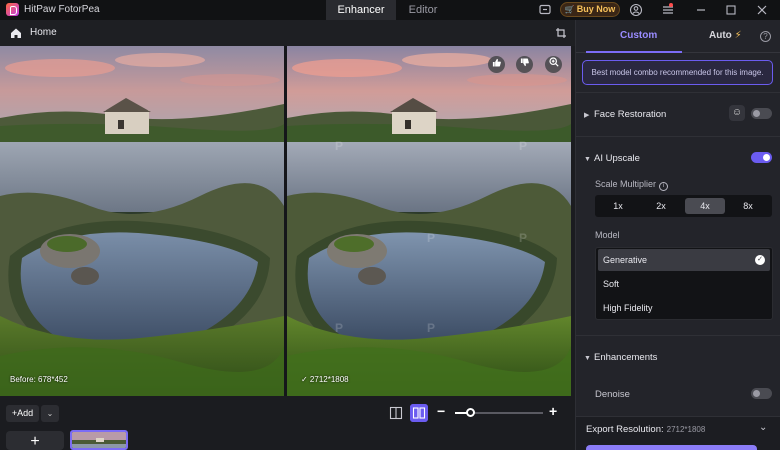 This screenshot has height=450, width=780. What do you see at coordinates (661, 206) in the screenshot?
I see `scale-option-2x: 2x` at bounding box center [661, 206].